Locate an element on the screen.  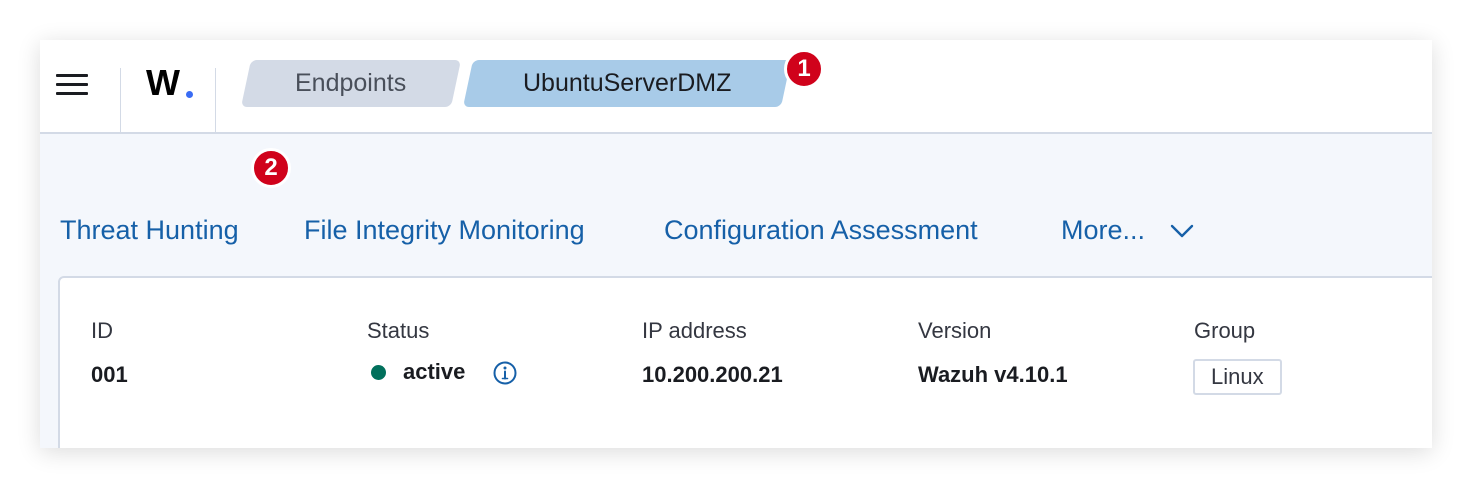
tab-threat-hunting: Threat Hunting is located at coordinates (149, 232).